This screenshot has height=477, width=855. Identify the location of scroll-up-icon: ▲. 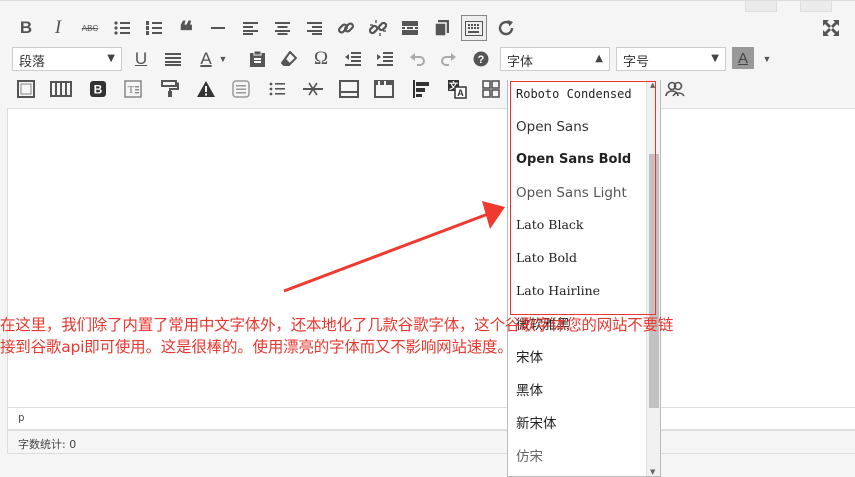
(652, 85).